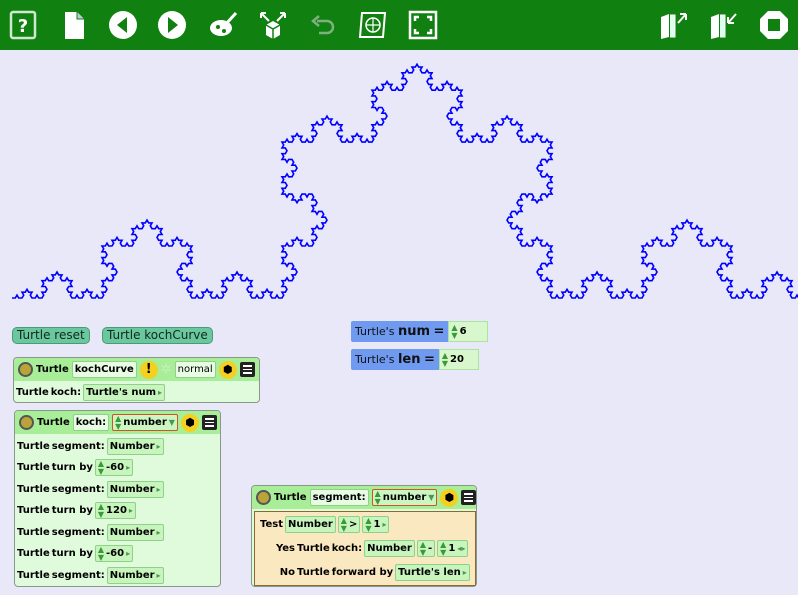  What do you see at coordinates (287, 572) in the screenshot?
I see `no-label: No` at bounding box center [287, 572].